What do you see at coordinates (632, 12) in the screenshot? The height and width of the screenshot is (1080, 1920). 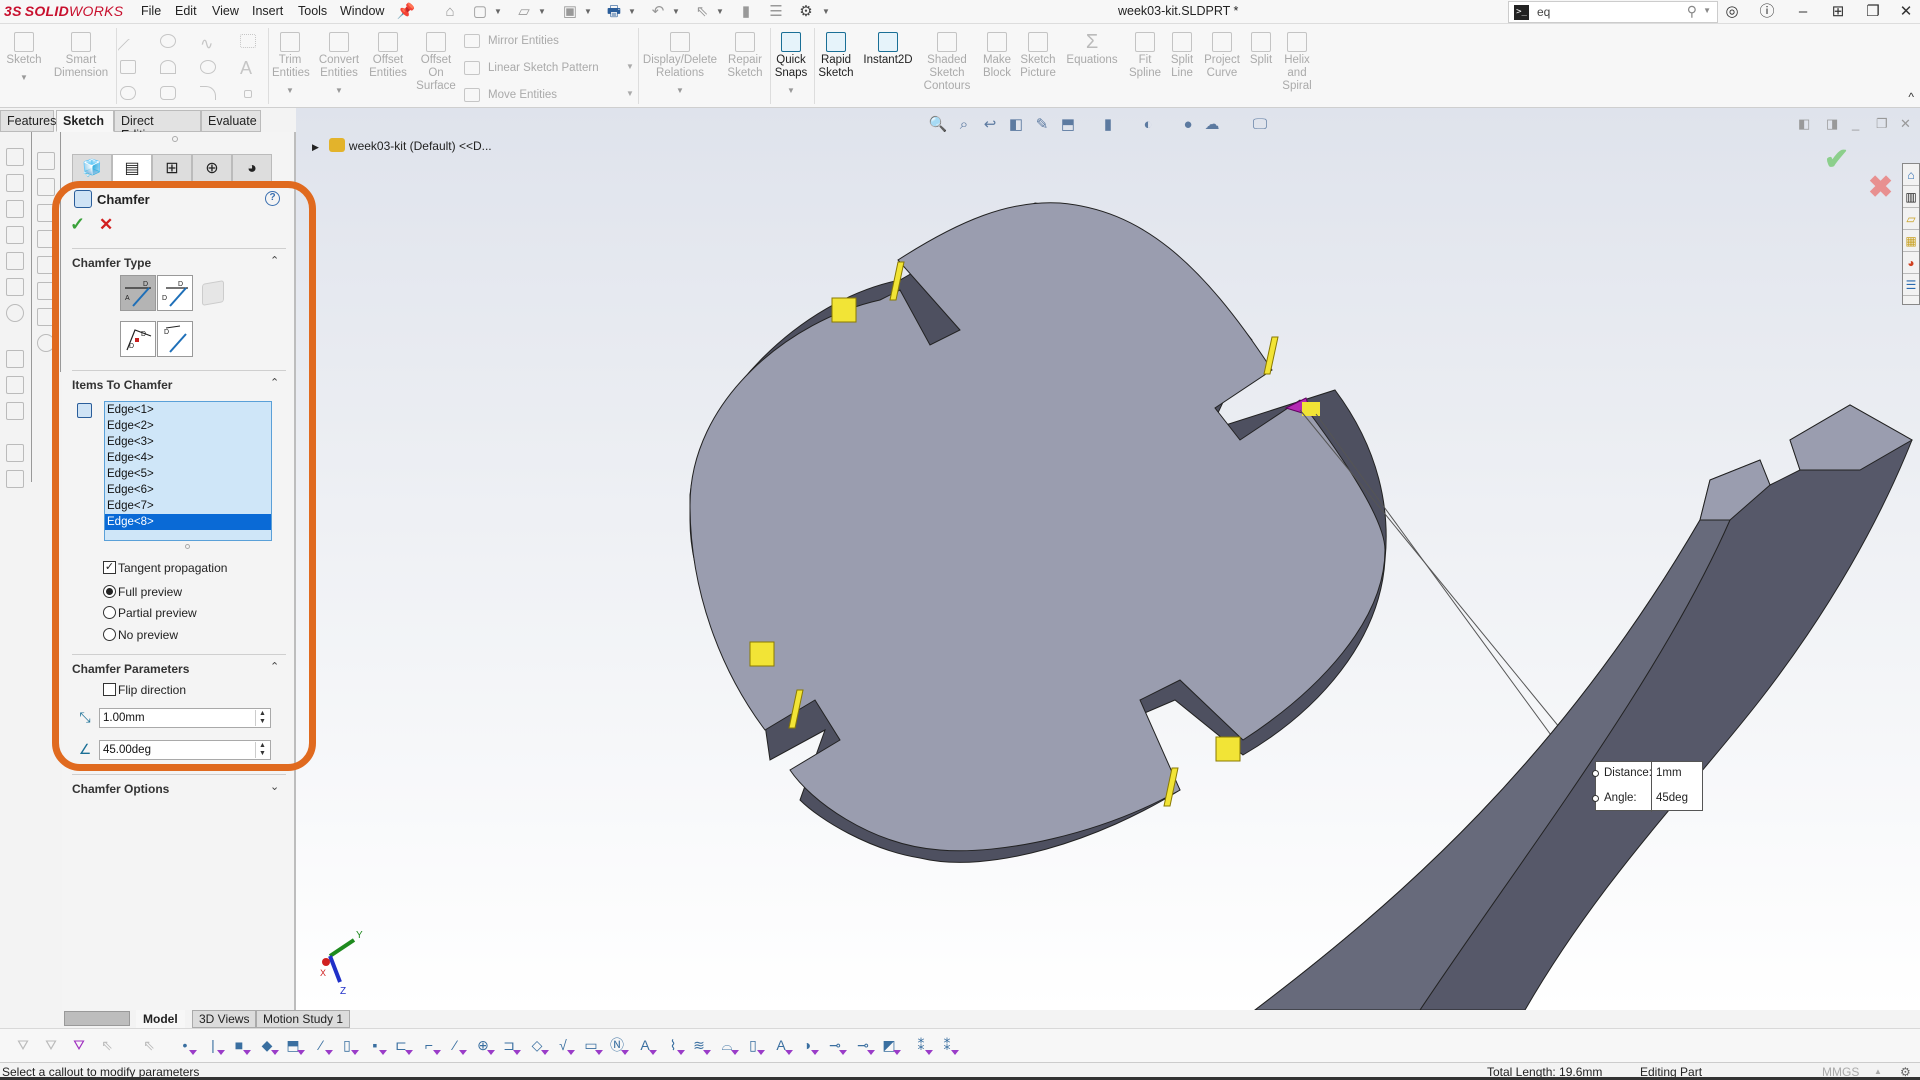 I see `print-dropdown-icon: ▼` at bounding box center [632, 12].